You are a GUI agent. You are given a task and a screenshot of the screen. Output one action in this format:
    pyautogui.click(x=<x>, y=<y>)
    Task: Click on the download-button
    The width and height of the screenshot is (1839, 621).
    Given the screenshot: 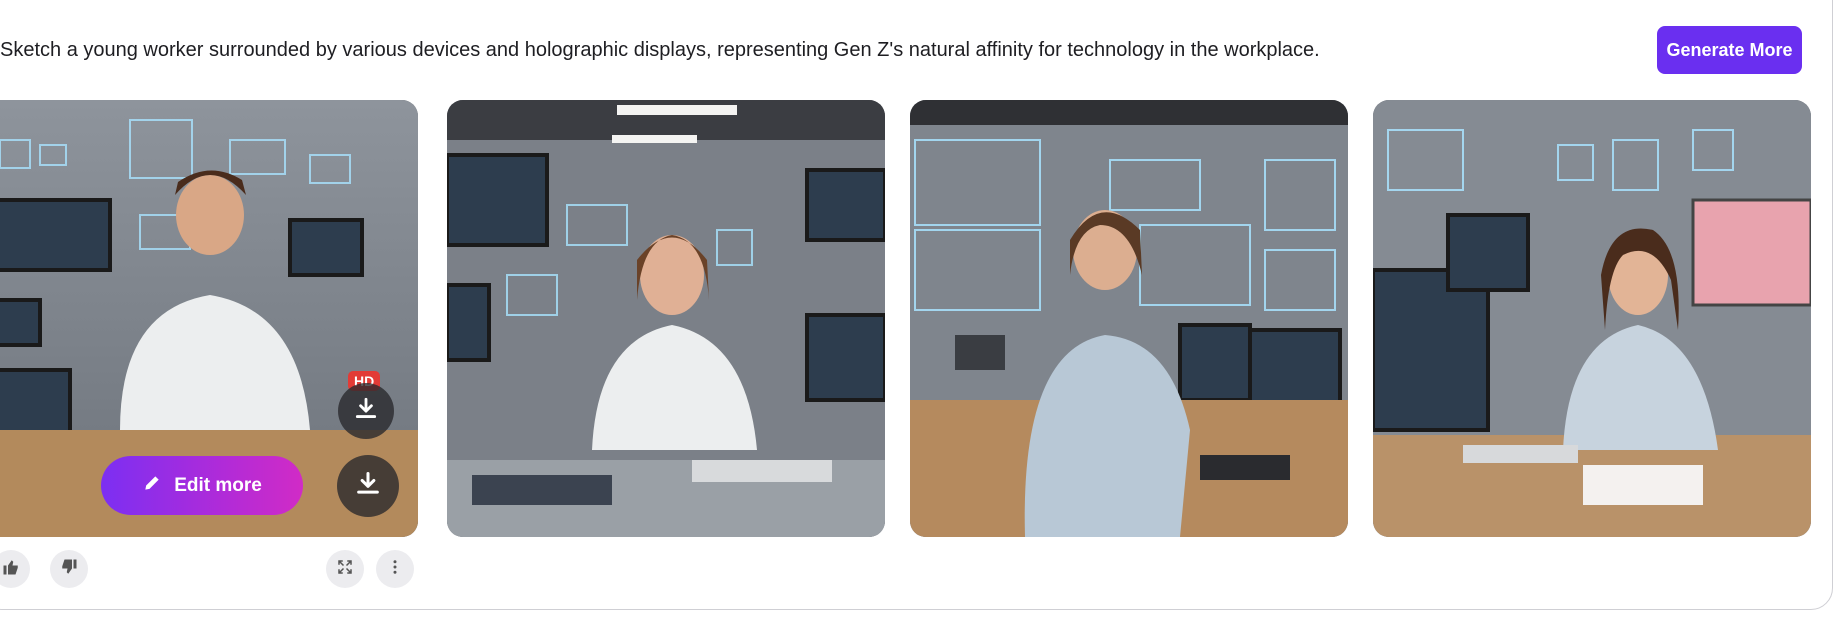 What is the action you would take?
    pyautogui.click(x=368, y=486)
    